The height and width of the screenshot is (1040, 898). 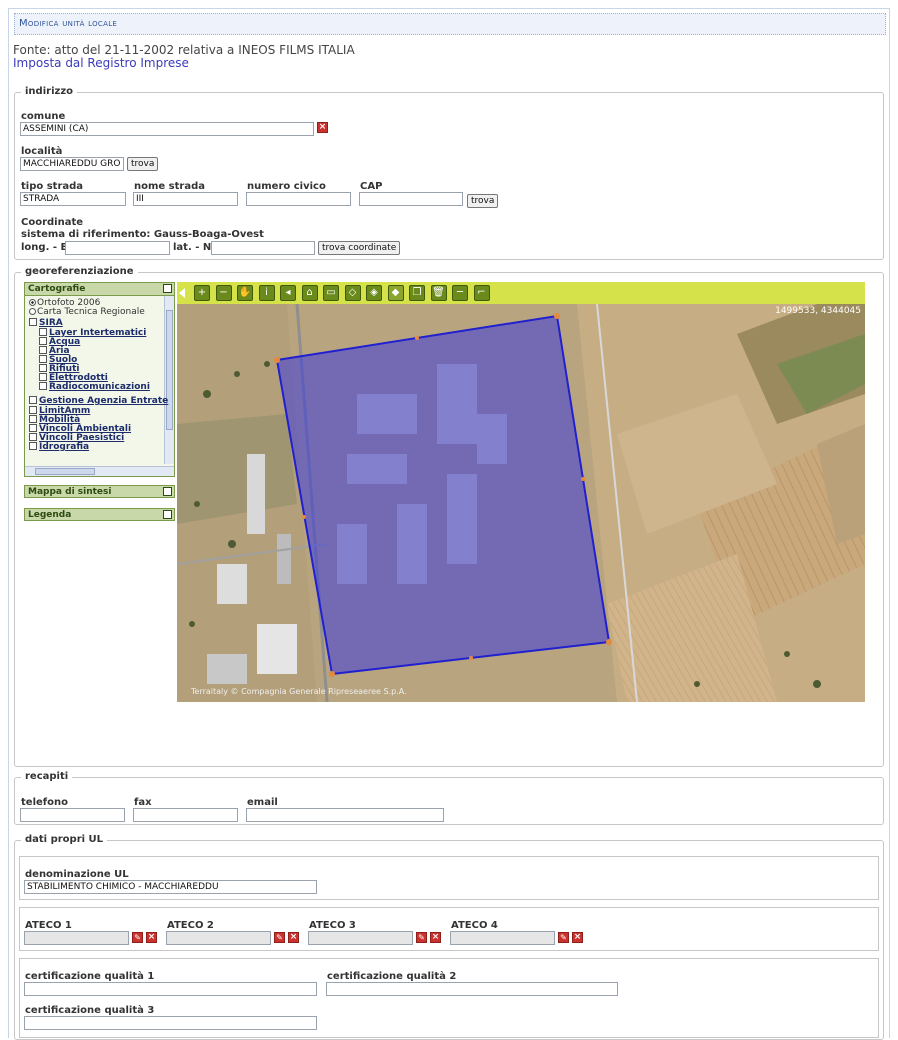 I want to click on clear-comune-button: ×, so click(x=322, y=127).